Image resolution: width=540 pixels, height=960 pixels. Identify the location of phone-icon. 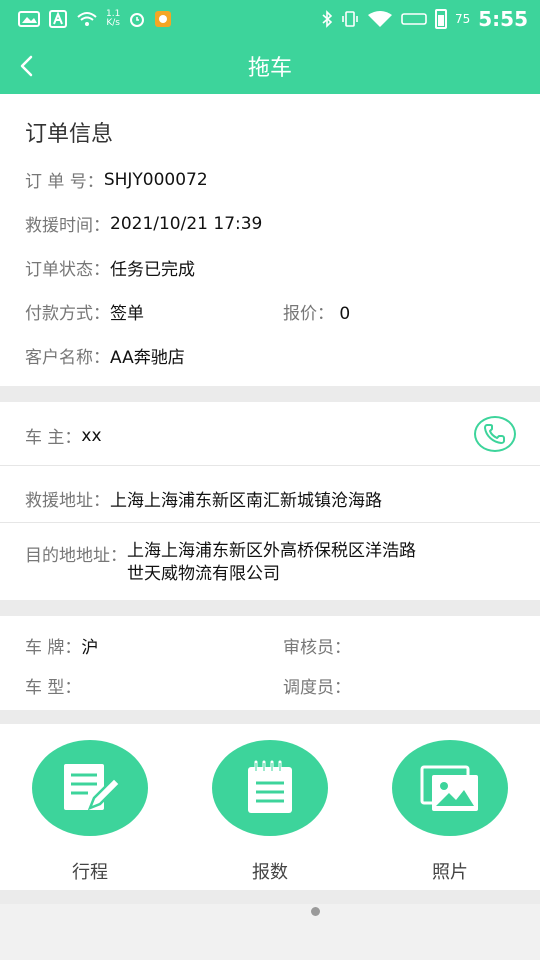
(494, 434).